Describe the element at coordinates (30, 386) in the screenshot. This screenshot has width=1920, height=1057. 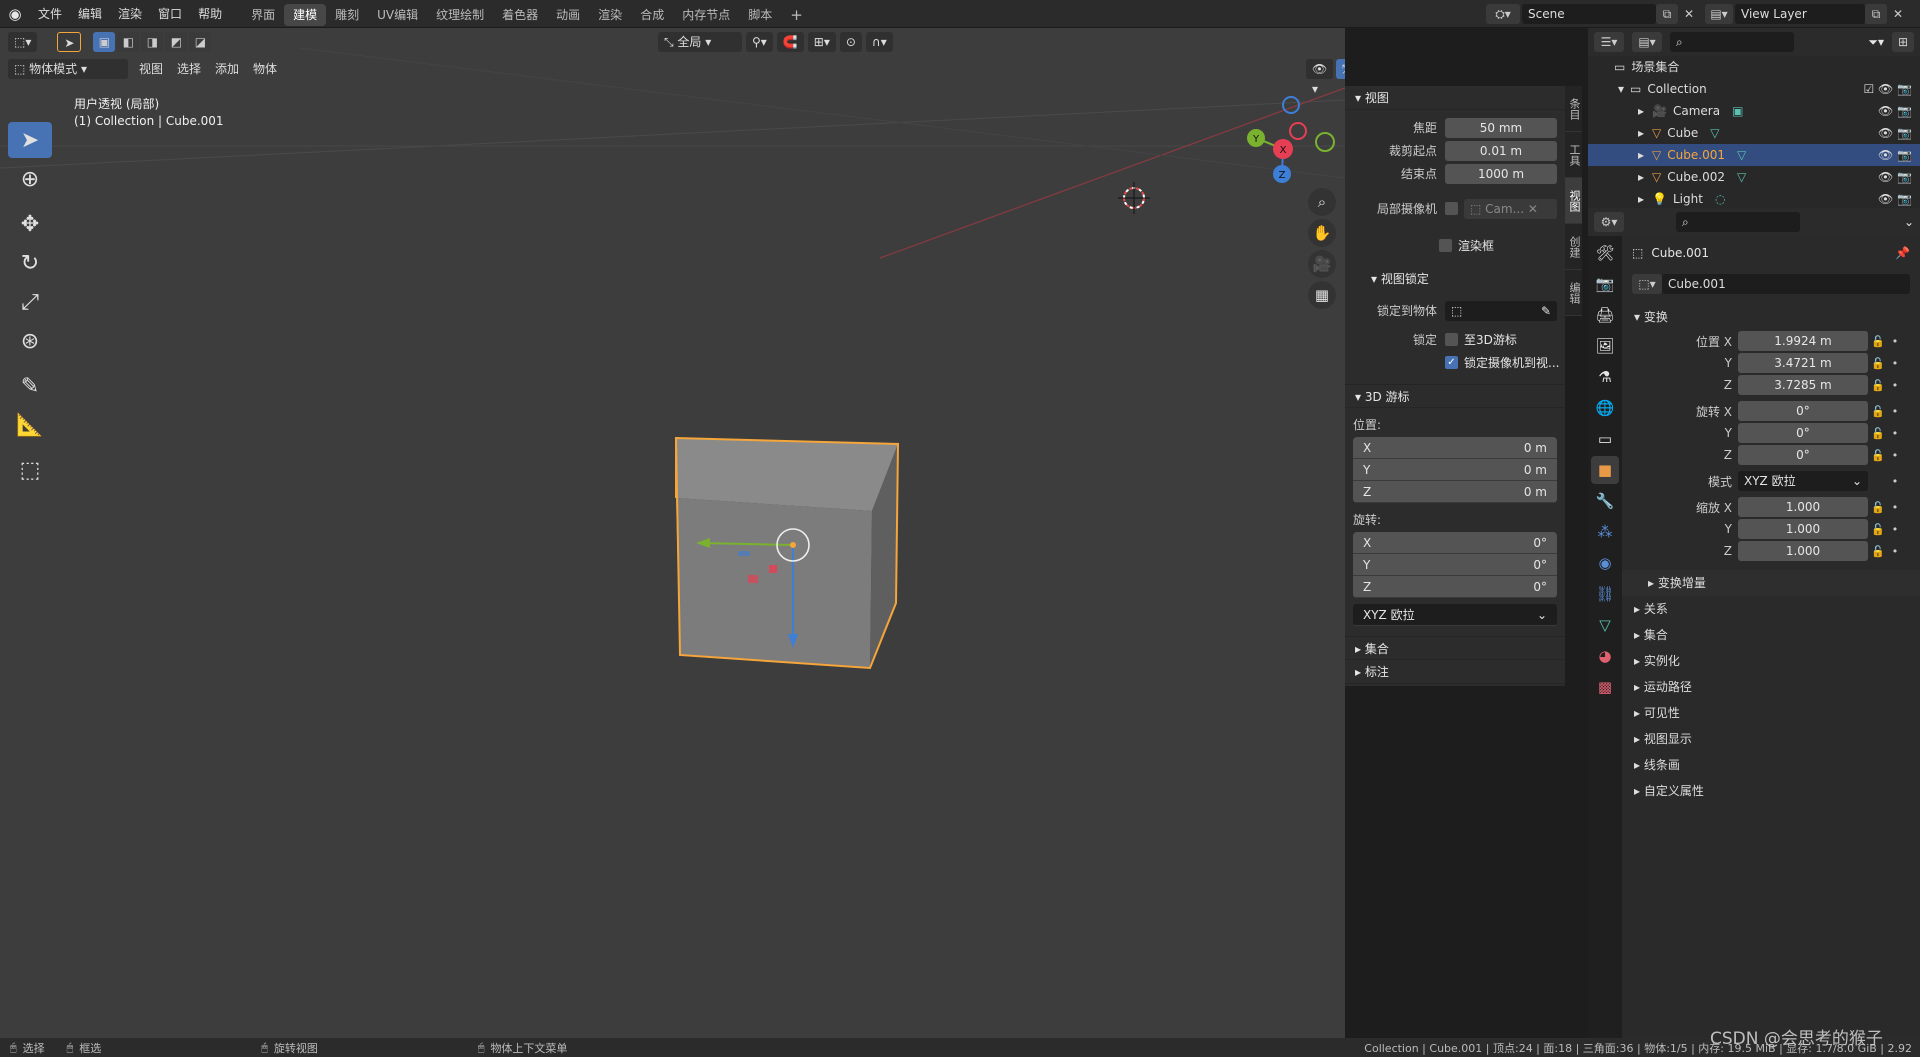
I see `annotate-tool-icon: ✎` at that location.